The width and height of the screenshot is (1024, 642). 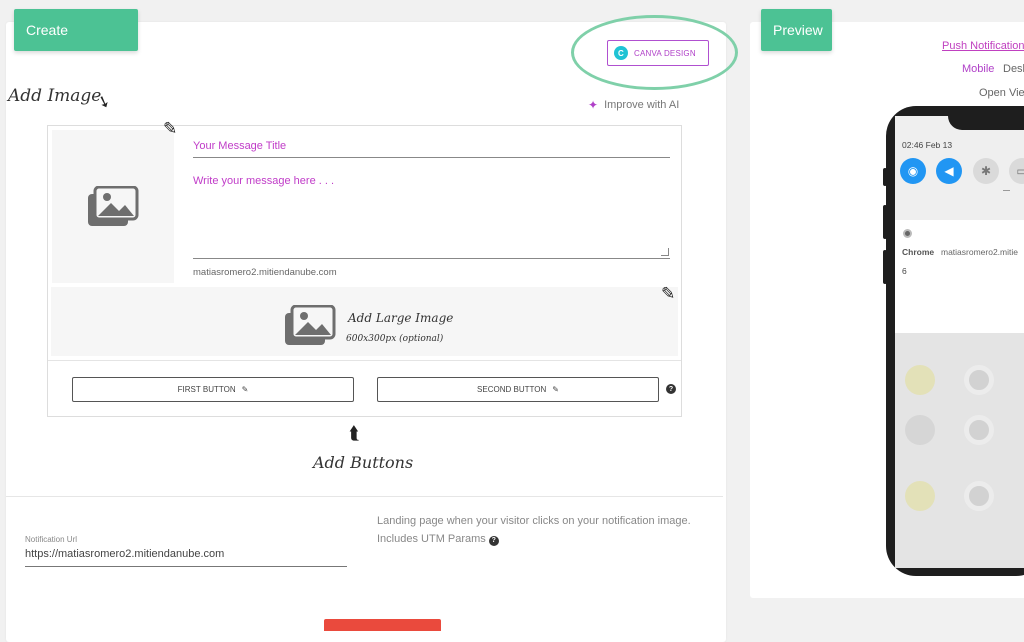 What do you see at coordinates (76, 44) in the screenshot?
I see `create-template-tab: Create Template` at bounding box center [76, 44].